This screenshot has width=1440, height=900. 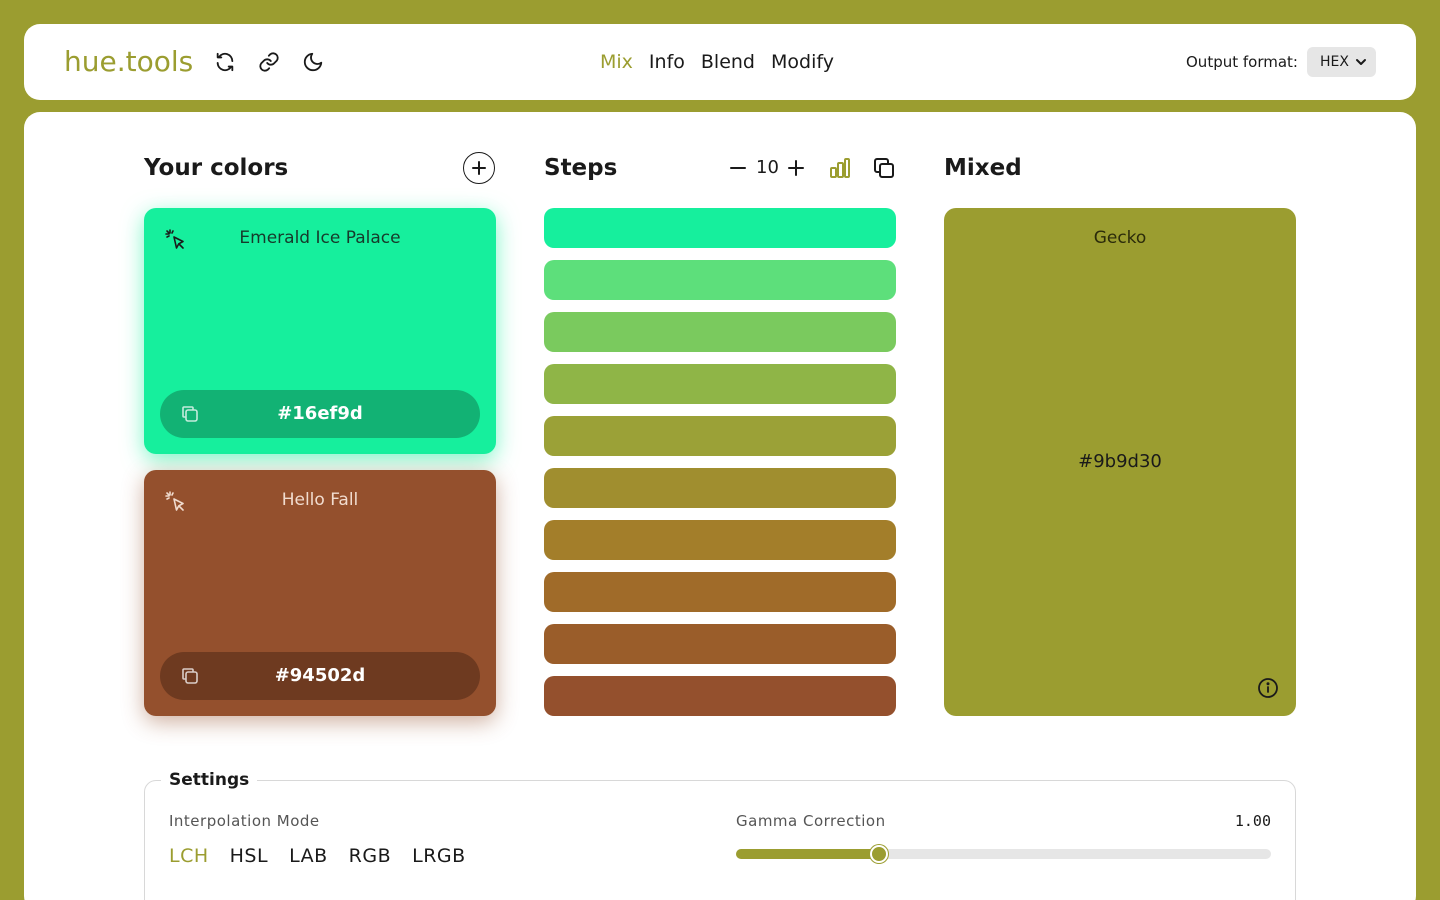 I want to click on gamma-slider, so click(x=1003, y=854).